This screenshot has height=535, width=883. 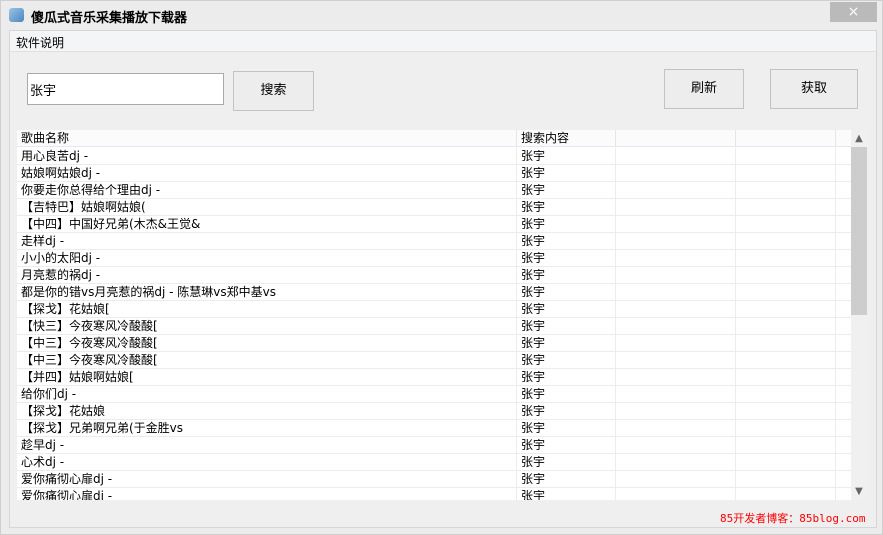 I want to click on table-row: 用心良苦dj - 张宇, so click(x=434, y=156).